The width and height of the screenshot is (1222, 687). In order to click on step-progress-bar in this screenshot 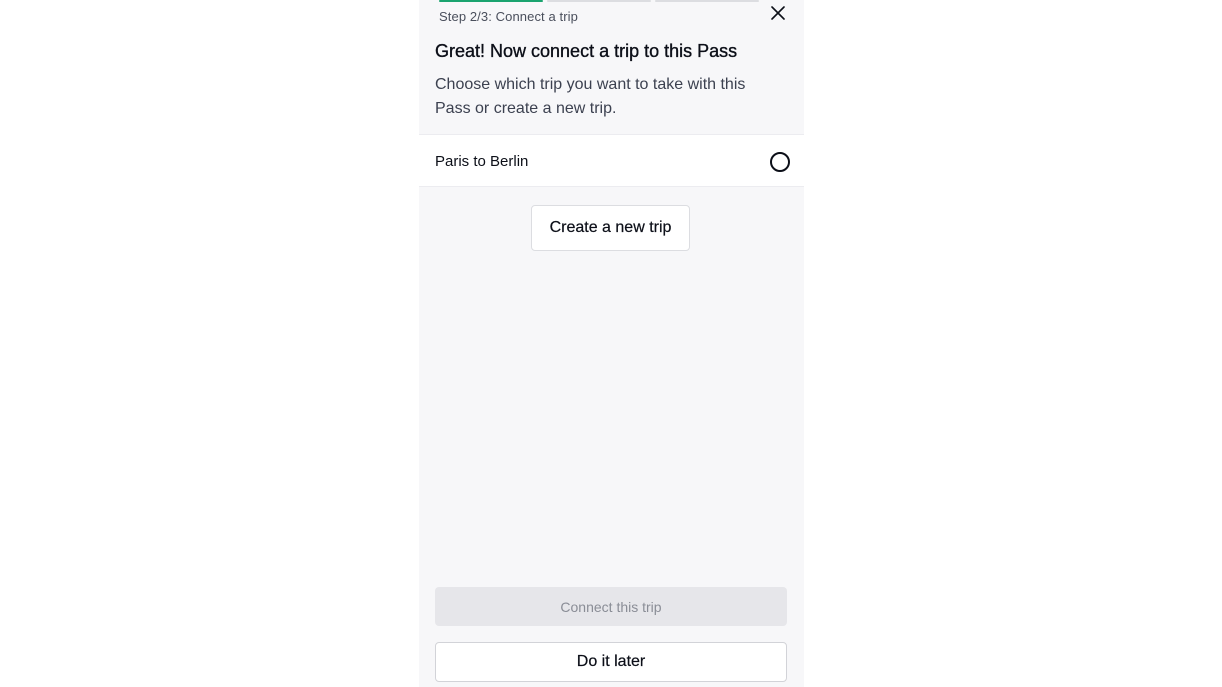, I will do `click(599, 1)`.